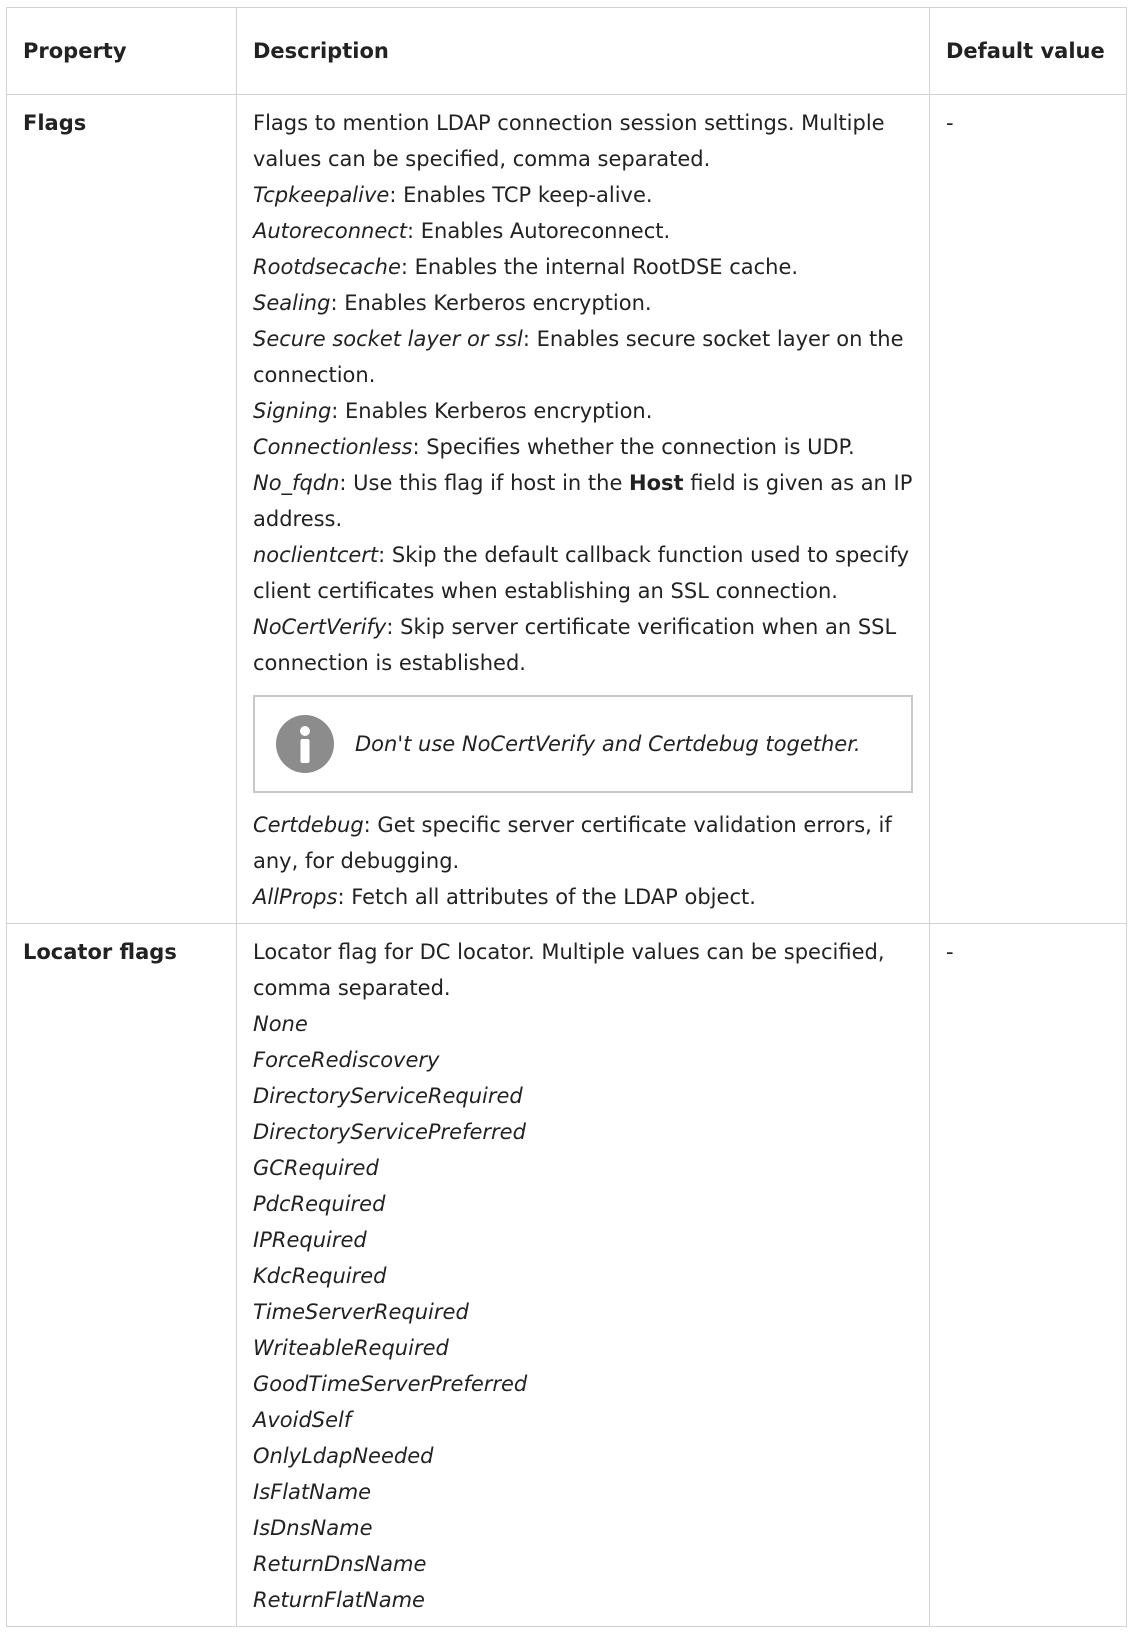 Image resolution: width=1133 pixels, height=1638 pixels. Describe the element at coordinates (320, 627) in the screenshot. I see `flag-term: NoCertVerify` at that location.